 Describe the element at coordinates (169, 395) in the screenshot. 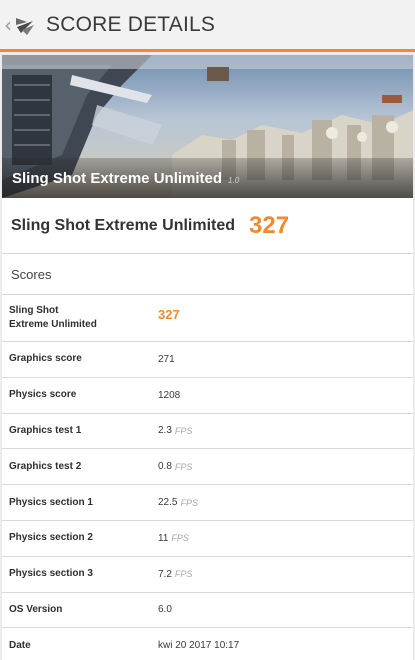

I see `row-value: 1208` at that location.